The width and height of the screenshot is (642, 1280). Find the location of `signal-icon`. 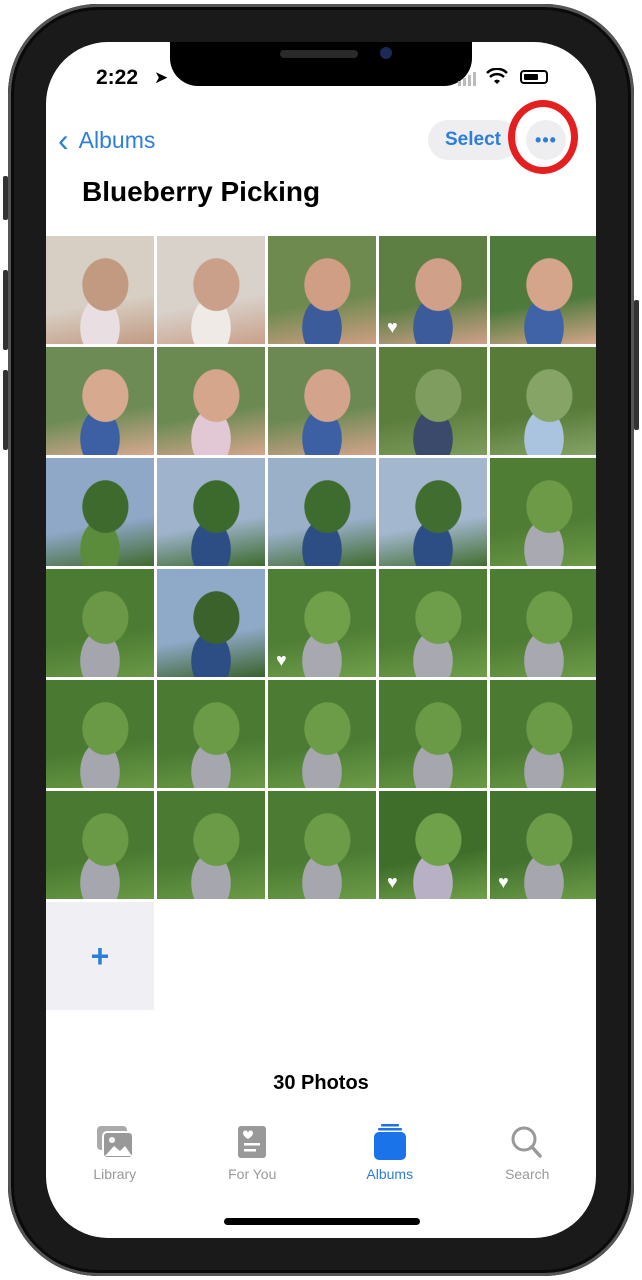

signal-icon is located at coordinates (467, 79).